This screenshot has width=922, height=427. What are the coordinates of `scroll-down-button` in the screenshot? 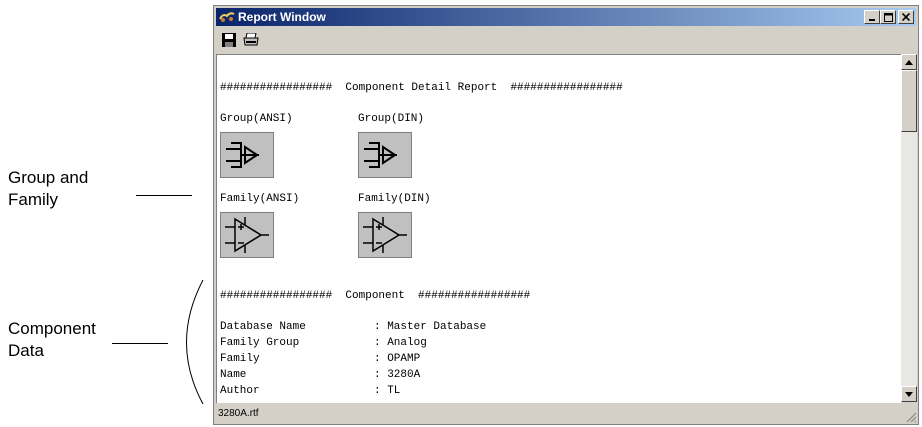 It's located at (909, 394).